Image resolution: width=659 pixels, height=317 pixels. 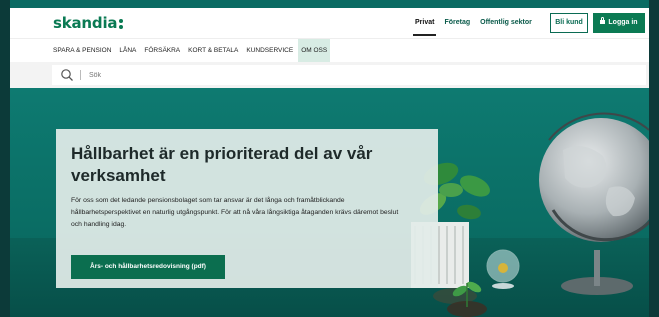 What do you see at coordinates (289, 75) in the screenshot?
I see `search-input` at bounding box center [289, 75].